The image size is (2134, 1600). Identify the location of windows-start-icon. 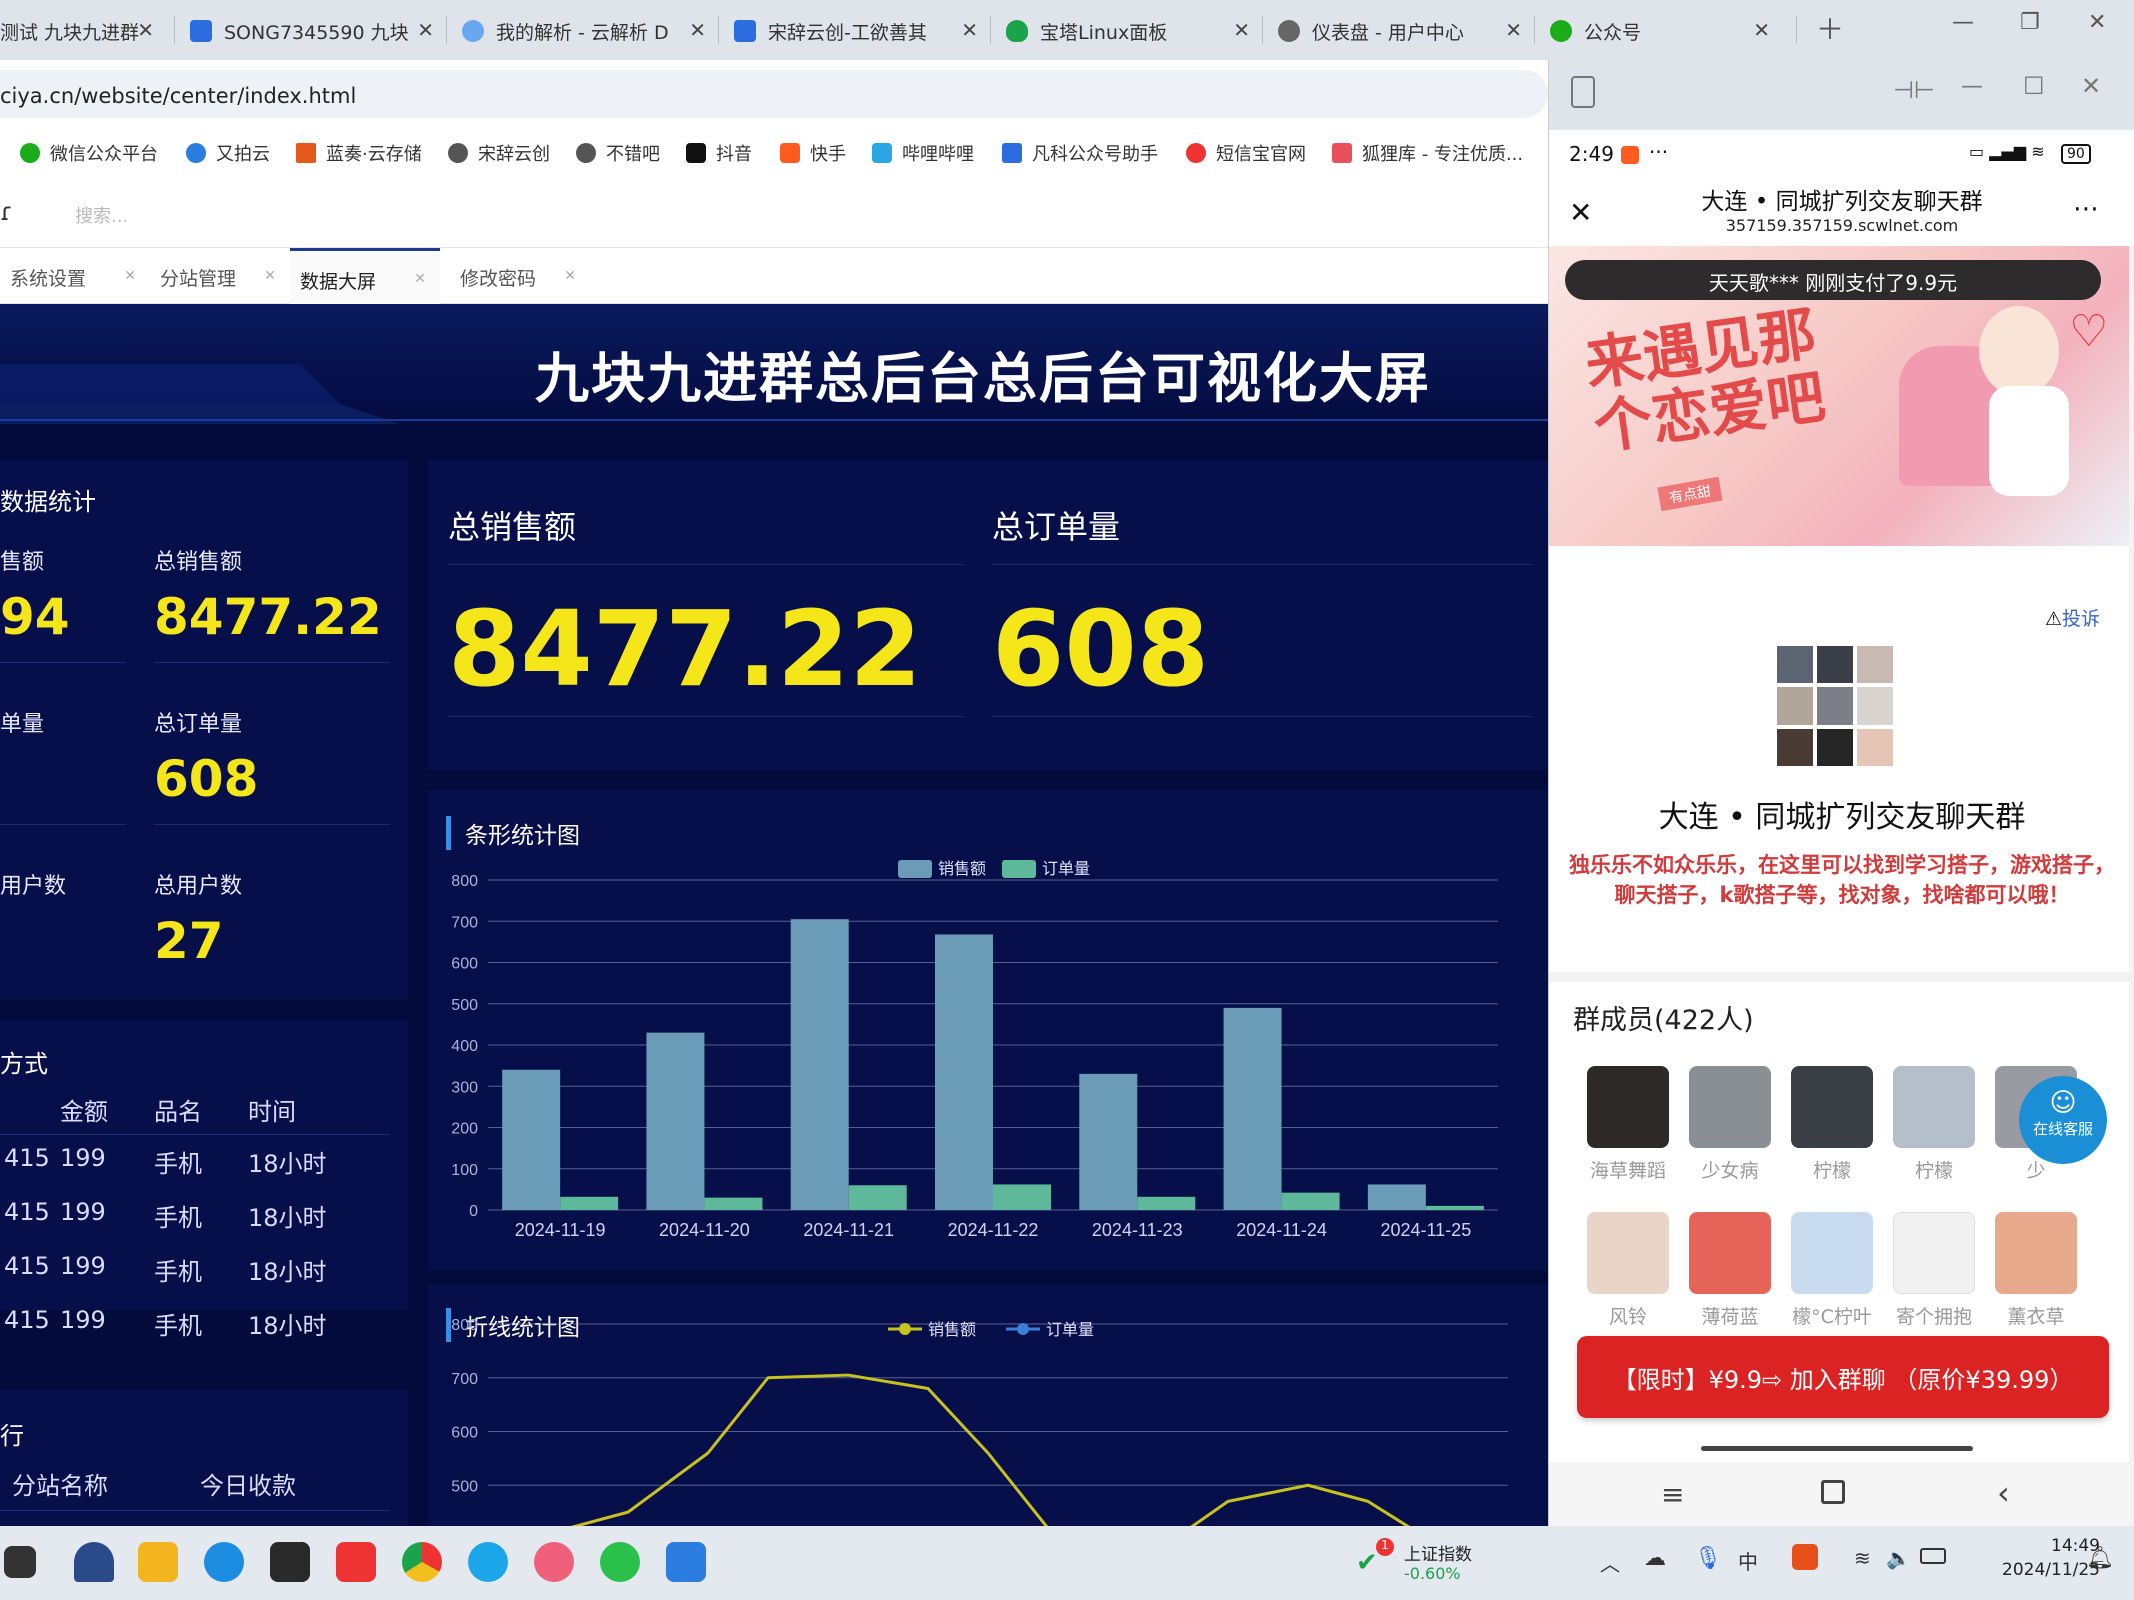
(20, 1562).